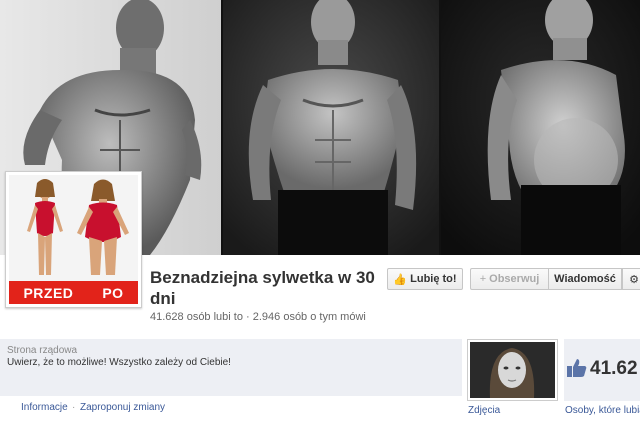 This screenshot has width=640, height=427. I want to click on tab-suggest-edits: Zaproponuj zmiany, so click(122, 407).